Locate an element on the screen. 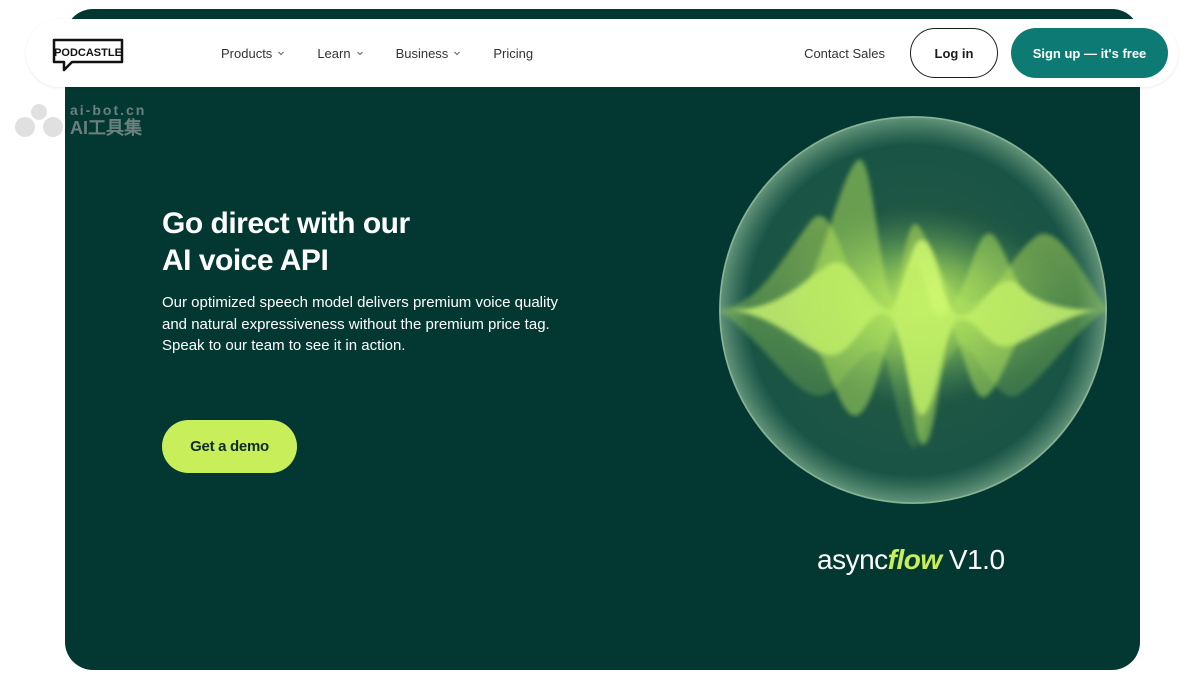  nav-item-pricing: Pricing is located at coordinates (513, 53).